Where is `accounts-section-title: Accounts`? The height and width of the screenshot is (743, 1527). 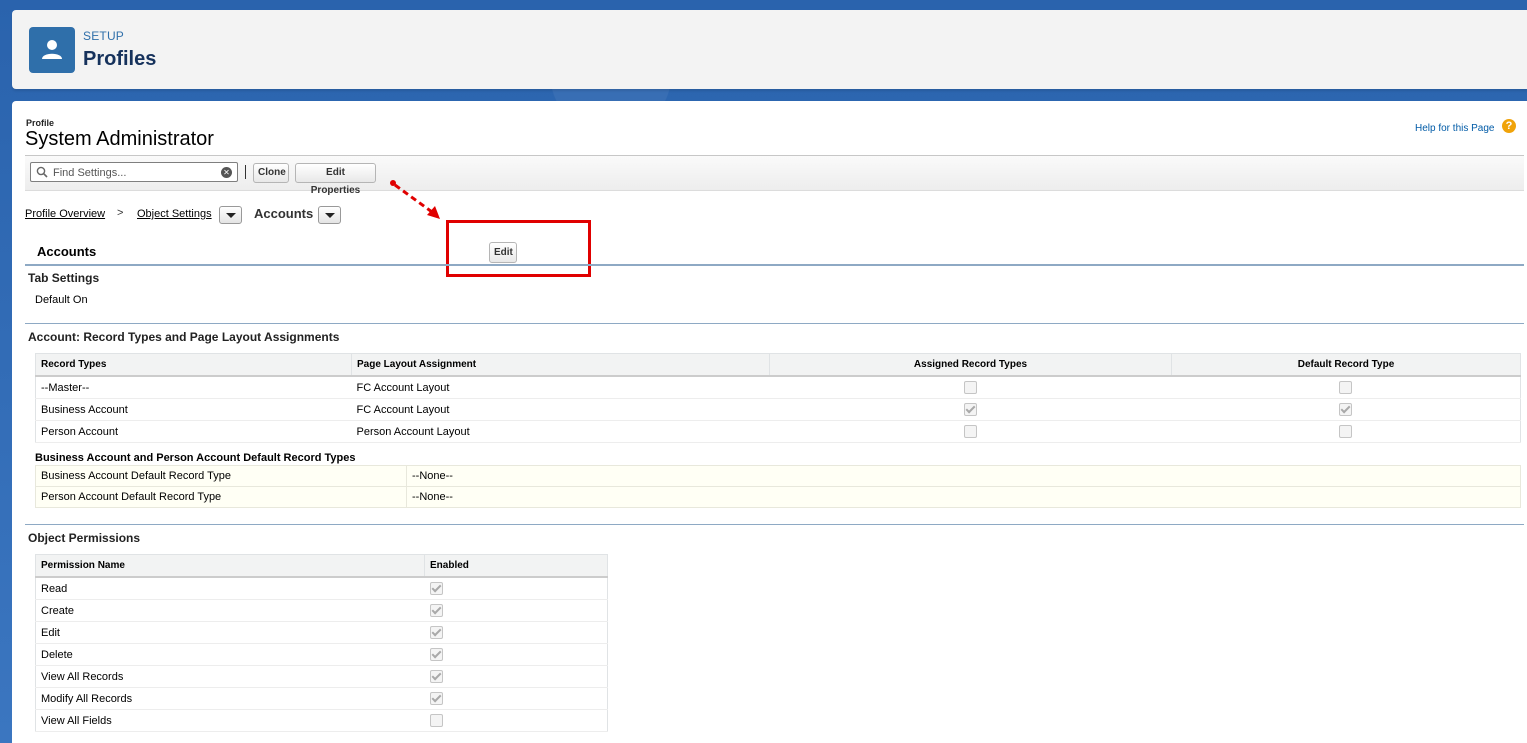
accounts-section-title: Accounts is located at coordinates (67, 251).